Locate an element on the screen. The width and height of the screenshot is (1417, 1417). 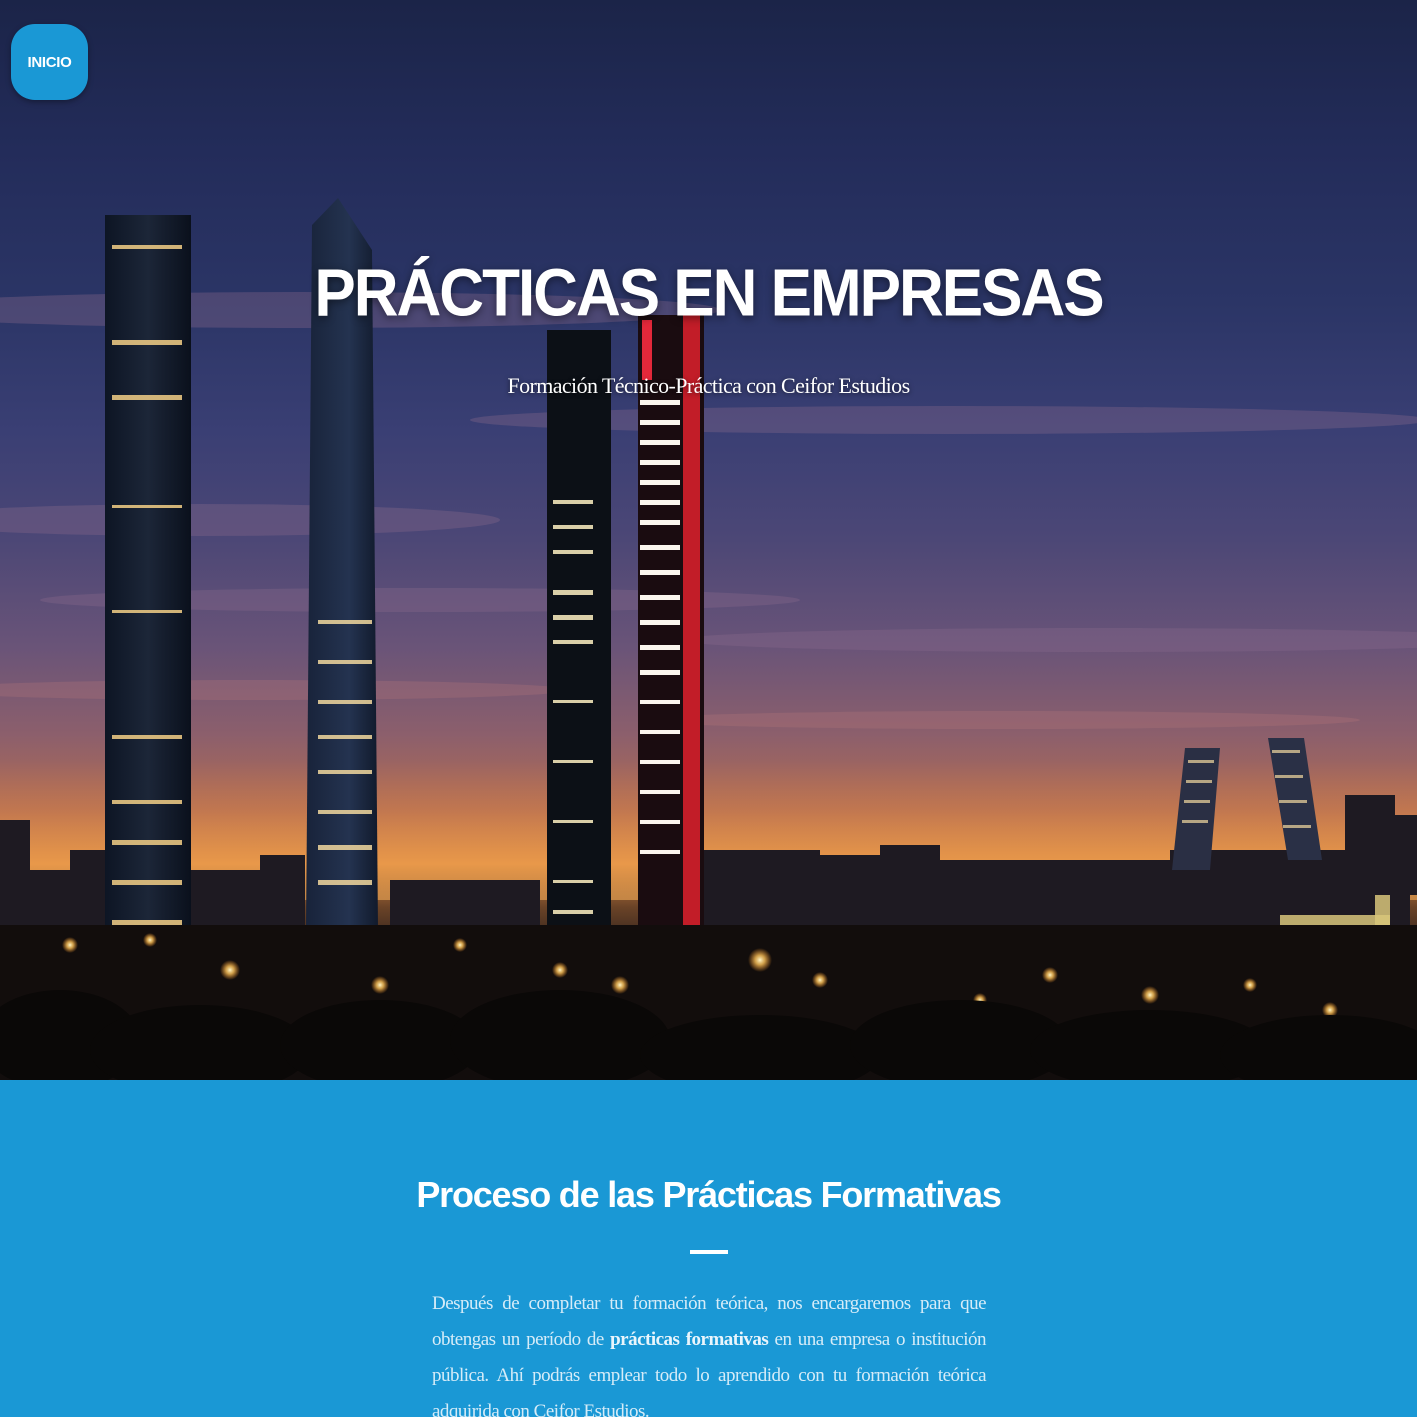
home-button: INICIO is located at coordinates (49, 62).